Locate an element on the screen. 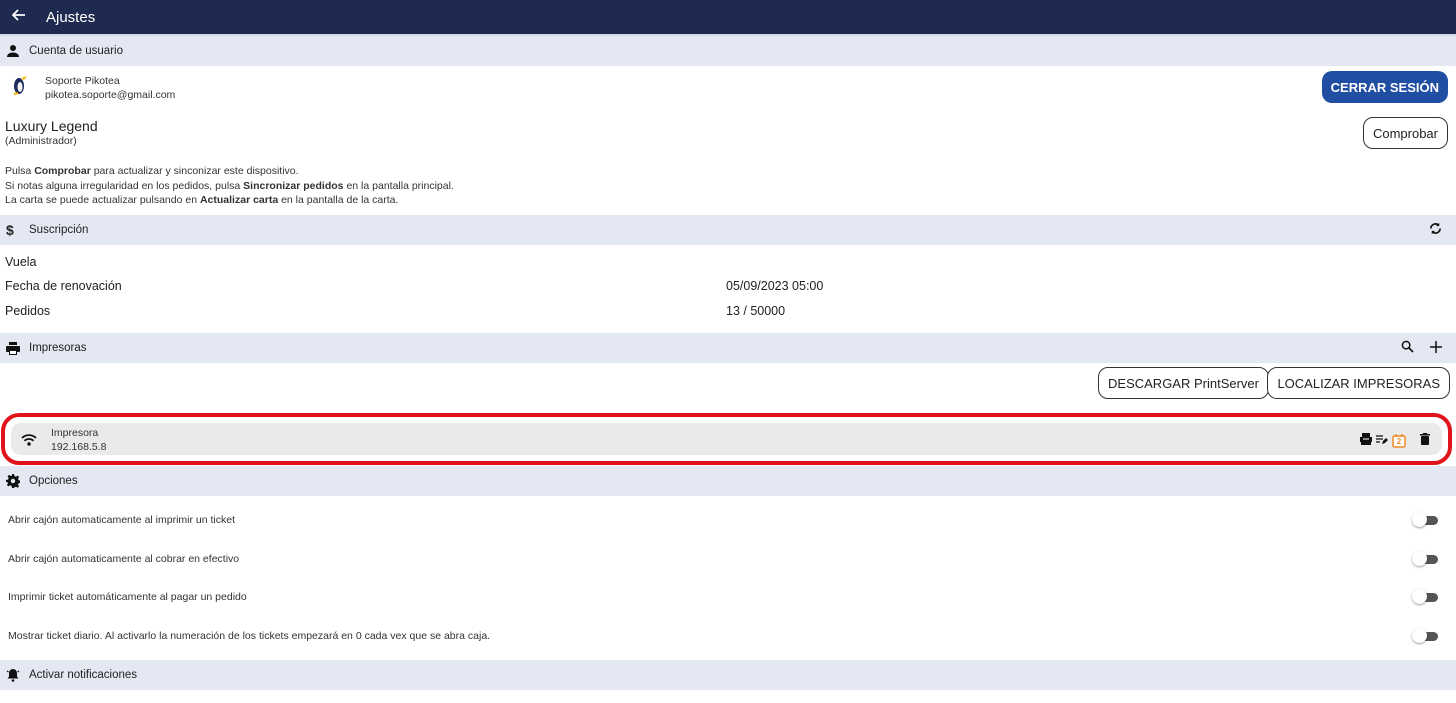 This screenshot has height=703, width=1456. options-section-header: Opciones is located at coordinates (728, 481).